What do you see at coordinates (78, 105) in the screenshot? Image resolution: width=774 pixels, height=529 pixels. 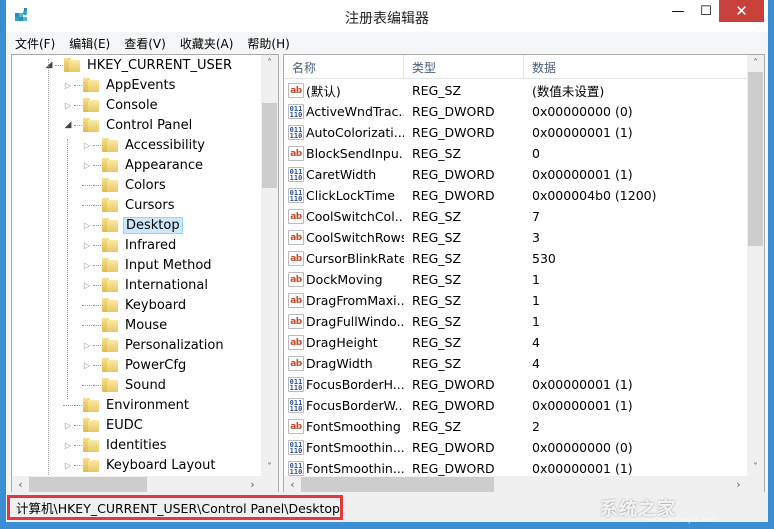 I see `tree-connector-line` at bounding box center [78, 105].